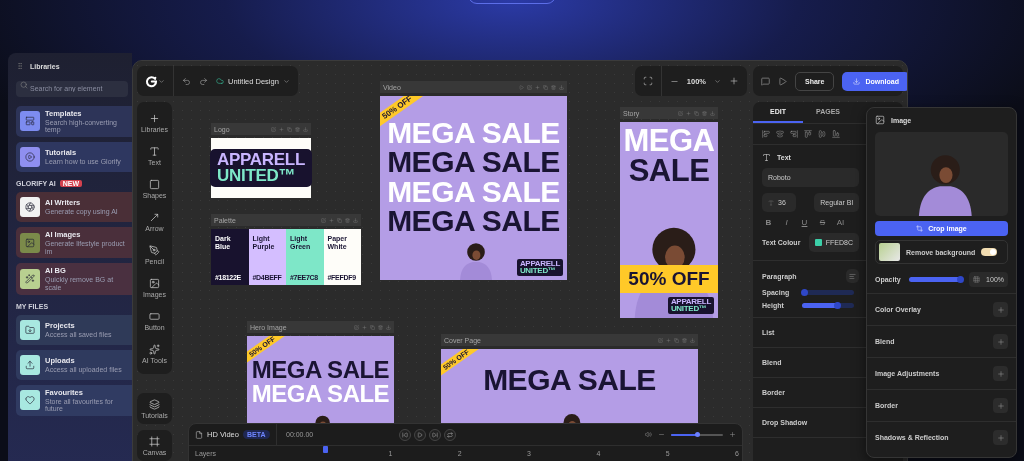 This screenshot has width=1024, height=461. What do you see at coordinates (840, 222) in the screenshot?
I see `text-style-button: AI` at bounding box center [840, 222].